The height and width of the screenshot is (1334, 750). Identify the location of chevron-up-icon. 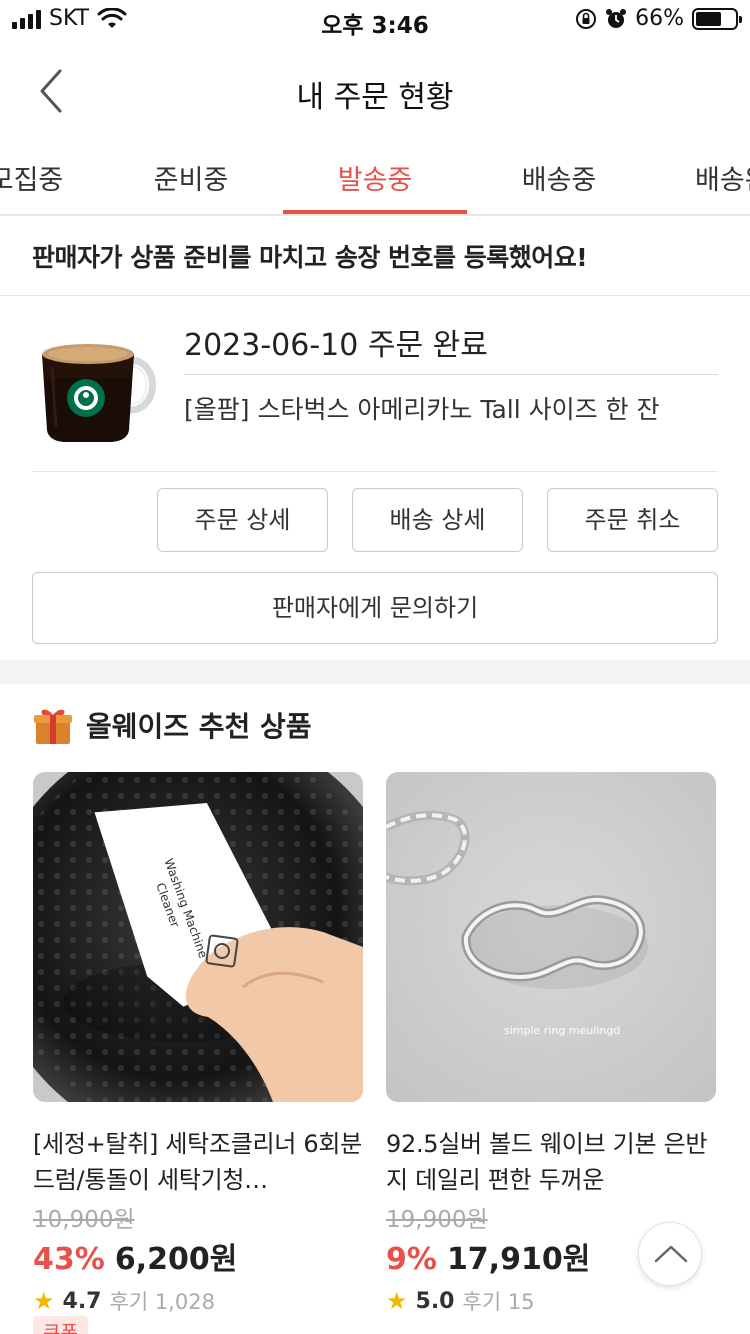
(671, 1254).